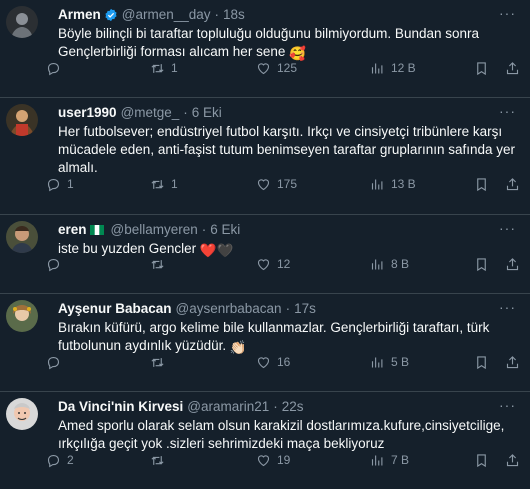 This screenshot has height=489, width=530. Describe the element at coordinates (96, 230) in the screenshot. I see `flag-icon` at that location.